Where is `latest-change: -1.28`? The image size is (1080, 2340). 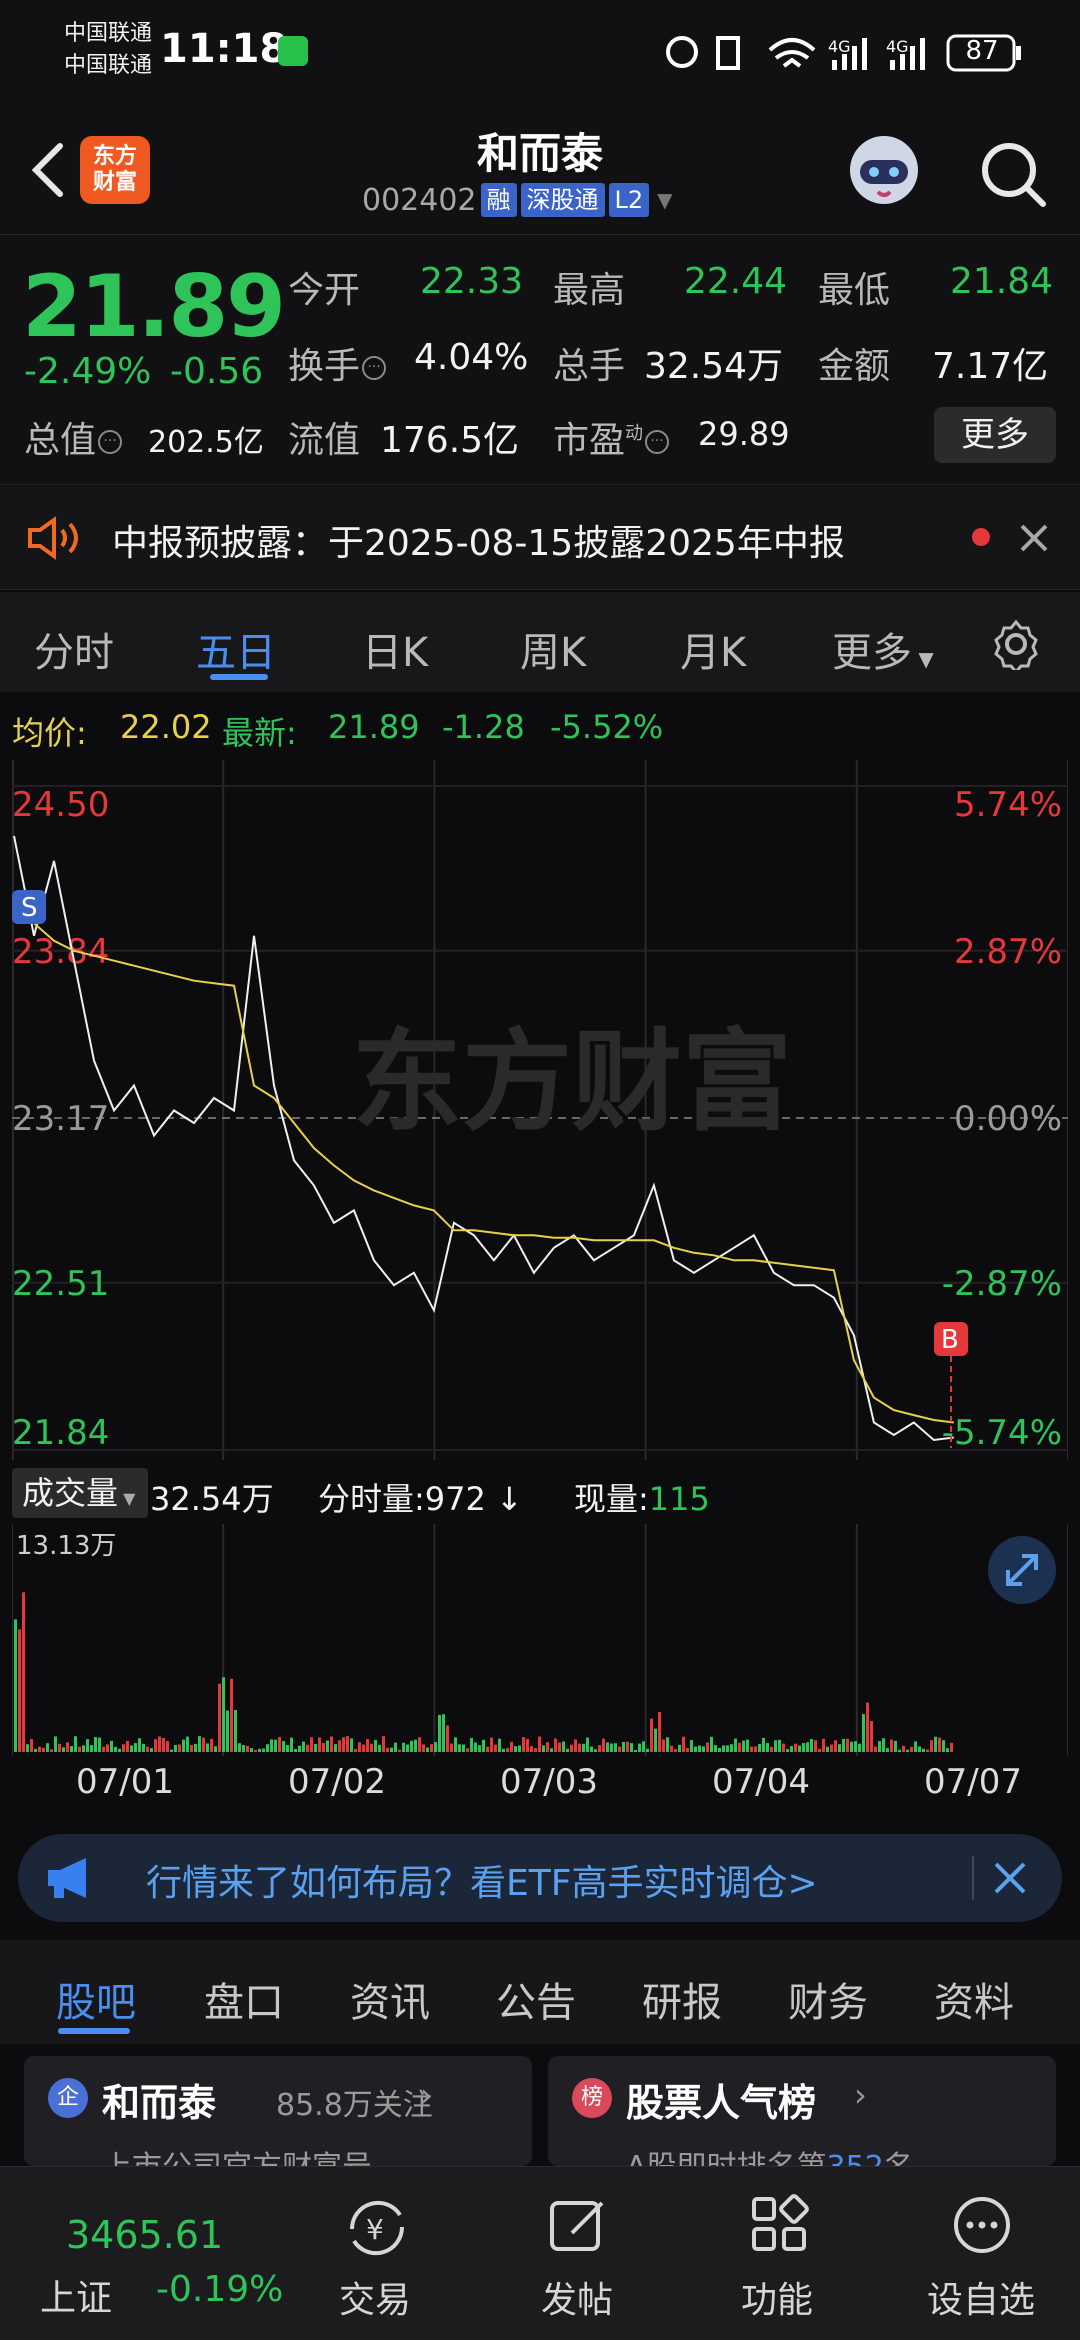
latest-change: -1.28 is located at coordinates (483, 727).